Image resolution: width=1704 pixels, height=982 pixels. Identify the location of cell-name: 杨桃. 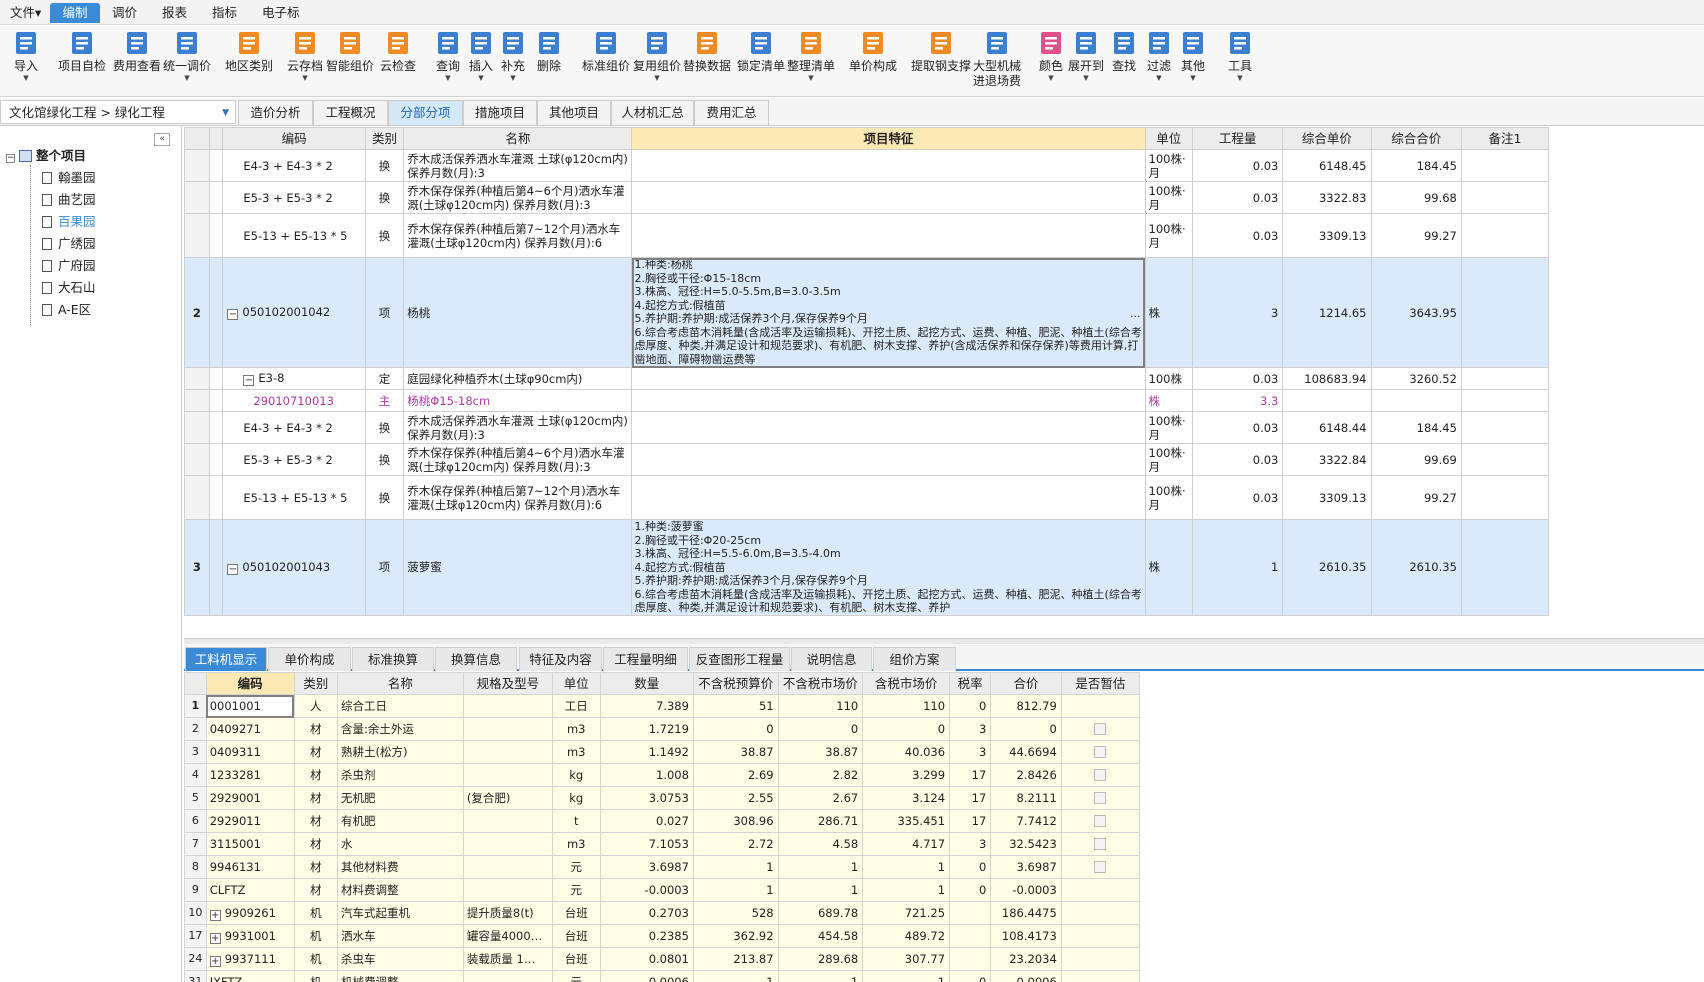
(518, 312).